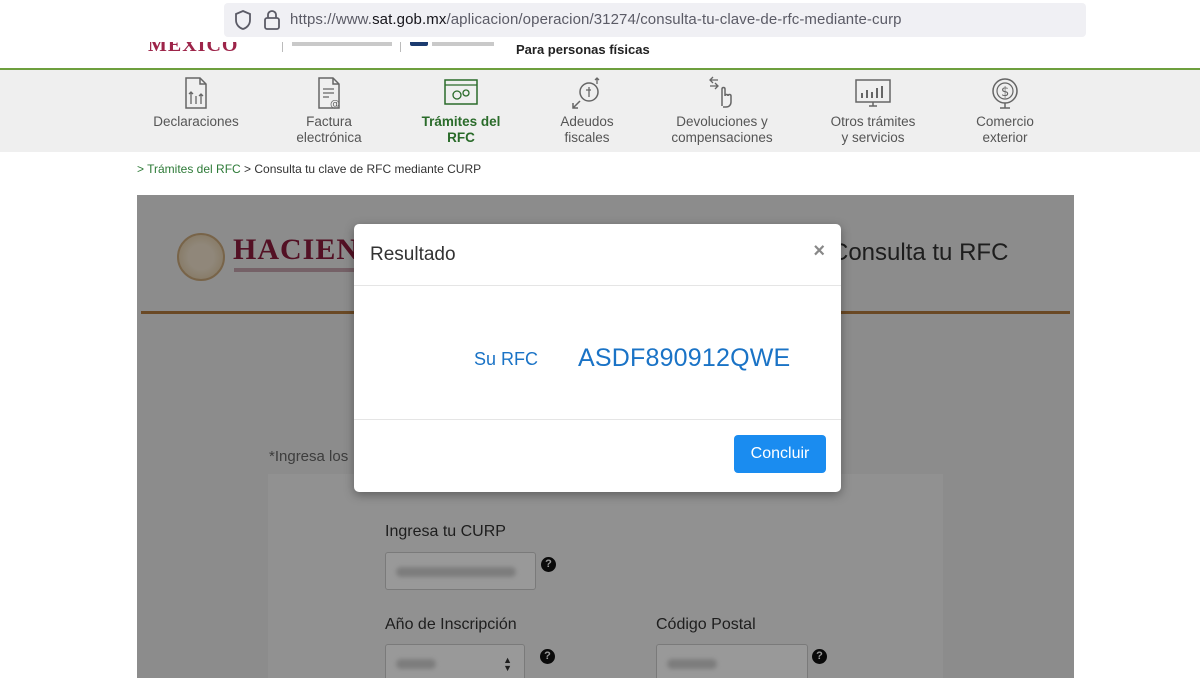  What do you see at coordinates (463, 44) in the screenshot?
I see `sat-logo-subtext` at bounding box center [463, 44].